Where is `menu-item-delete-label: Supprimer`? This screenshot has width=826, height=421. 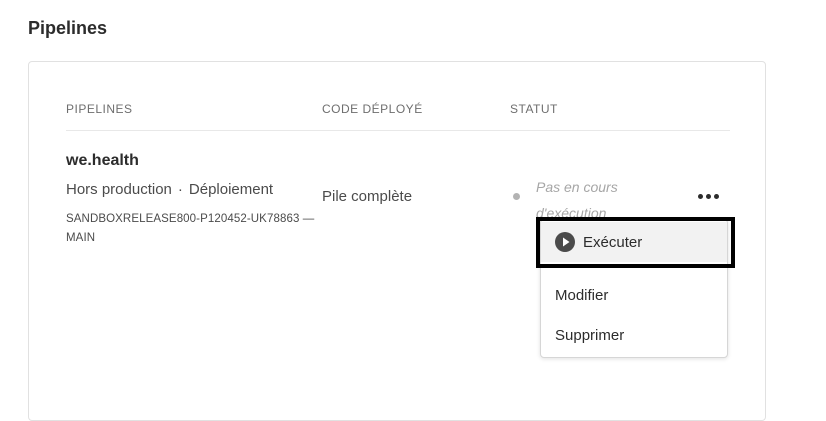
menu-item-delete-label: Supprimer is located at coordinates (590, 335).